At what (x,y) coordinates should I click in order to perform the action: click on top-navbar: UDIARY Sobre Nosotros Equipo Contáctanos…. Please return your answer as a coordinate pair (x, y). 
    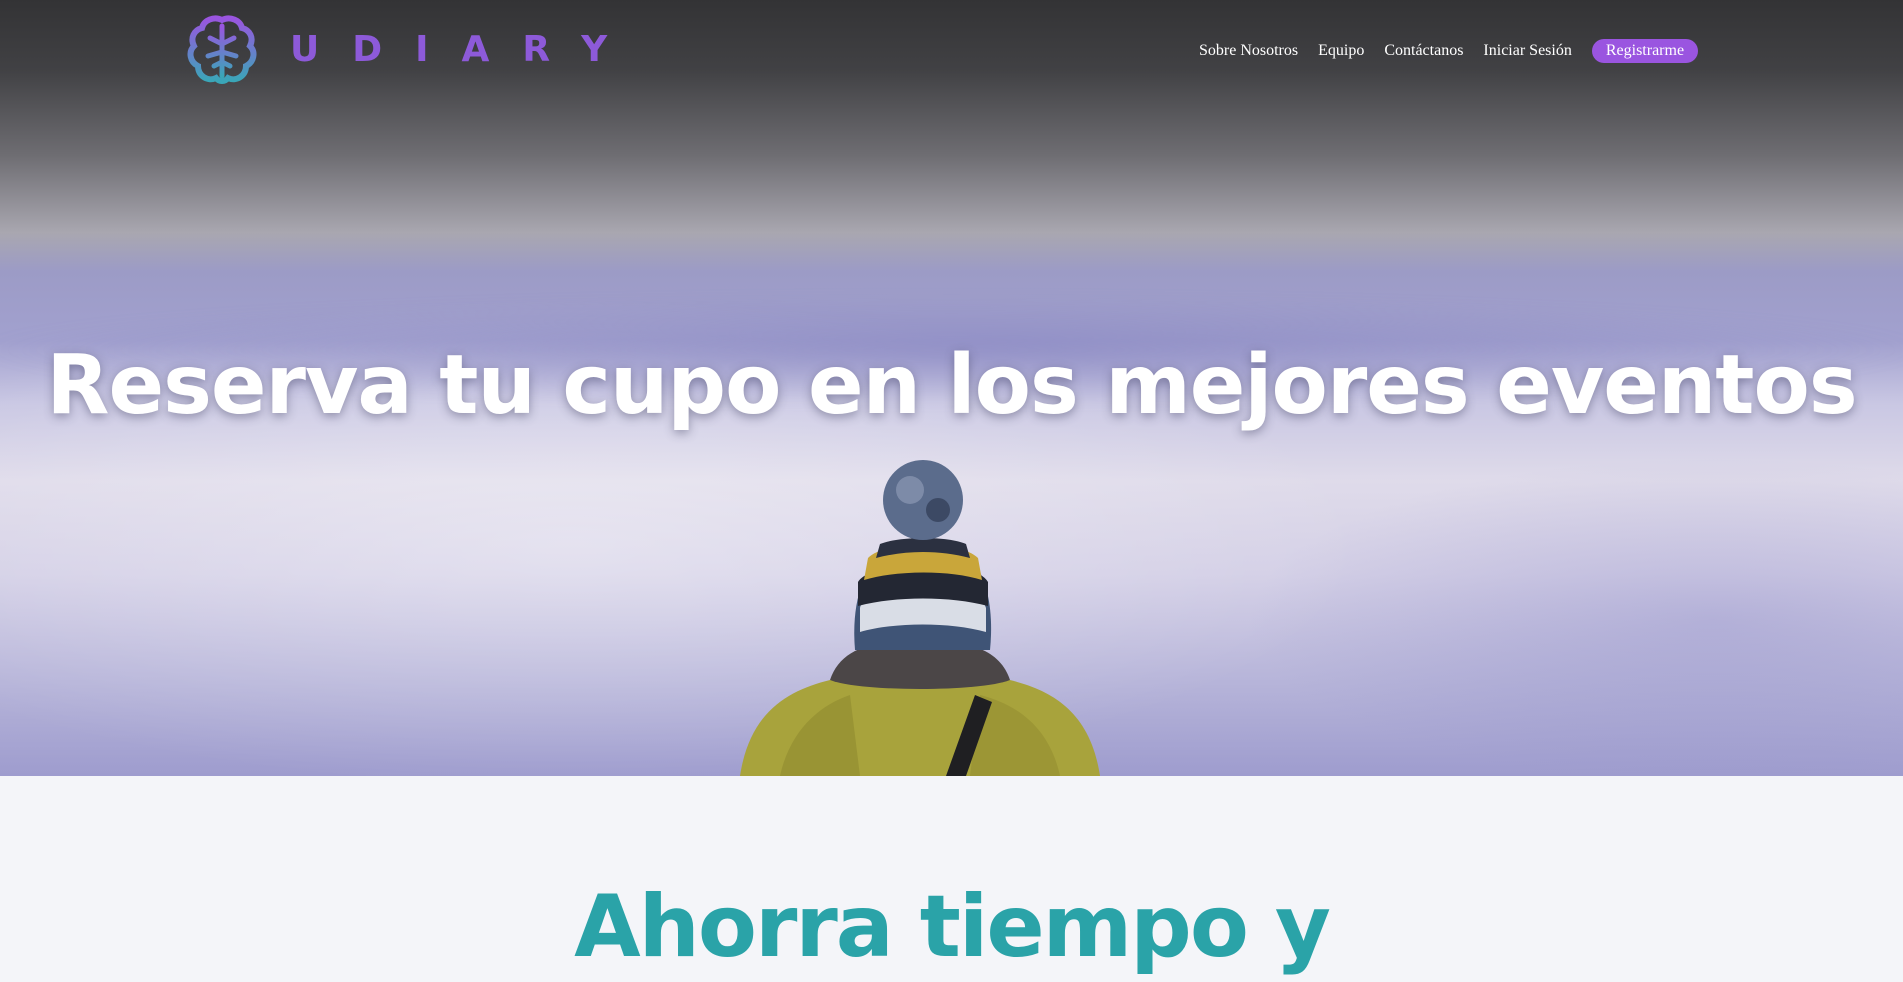
    Looking at the image, I should click on (951, 50).